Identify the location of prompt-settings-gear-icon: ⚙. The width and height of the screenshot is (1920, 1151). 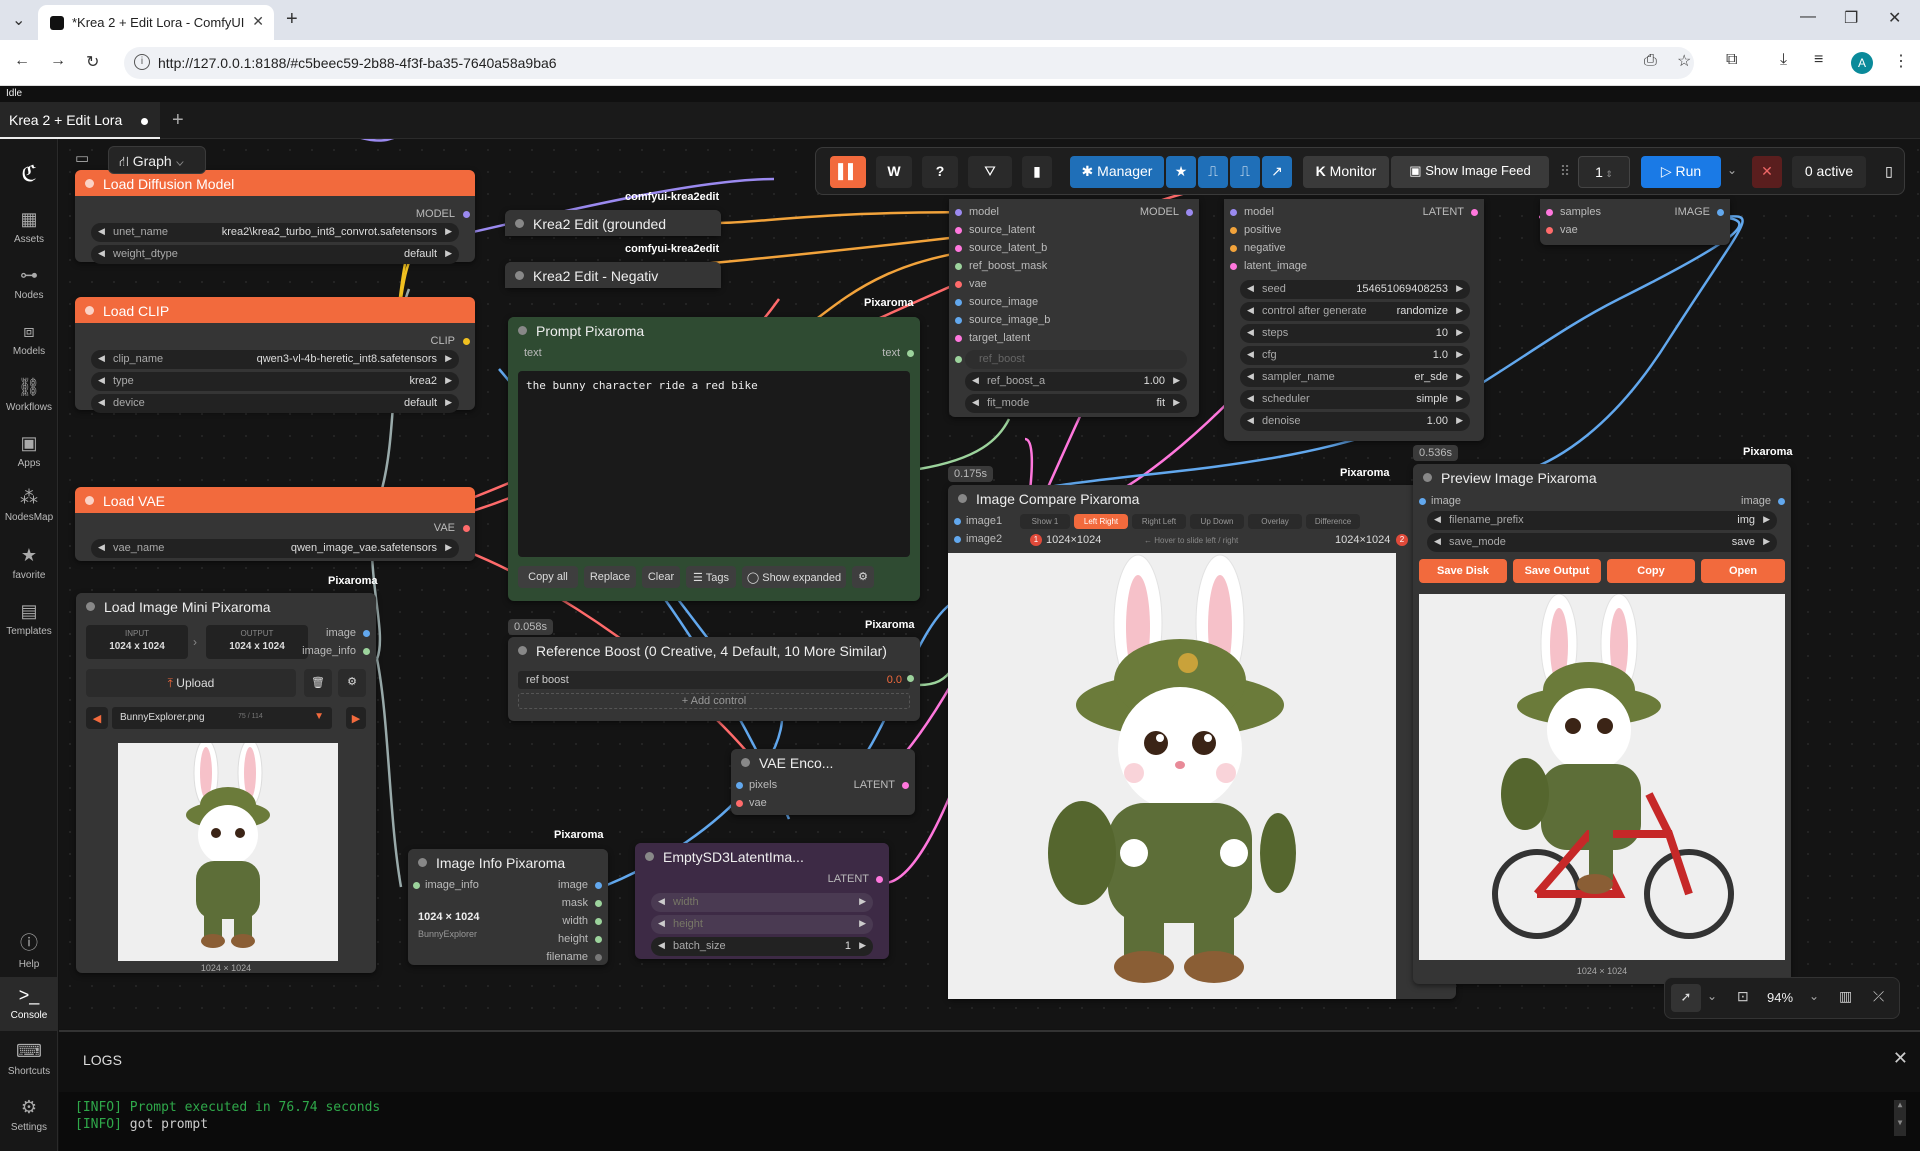
(863, 577).